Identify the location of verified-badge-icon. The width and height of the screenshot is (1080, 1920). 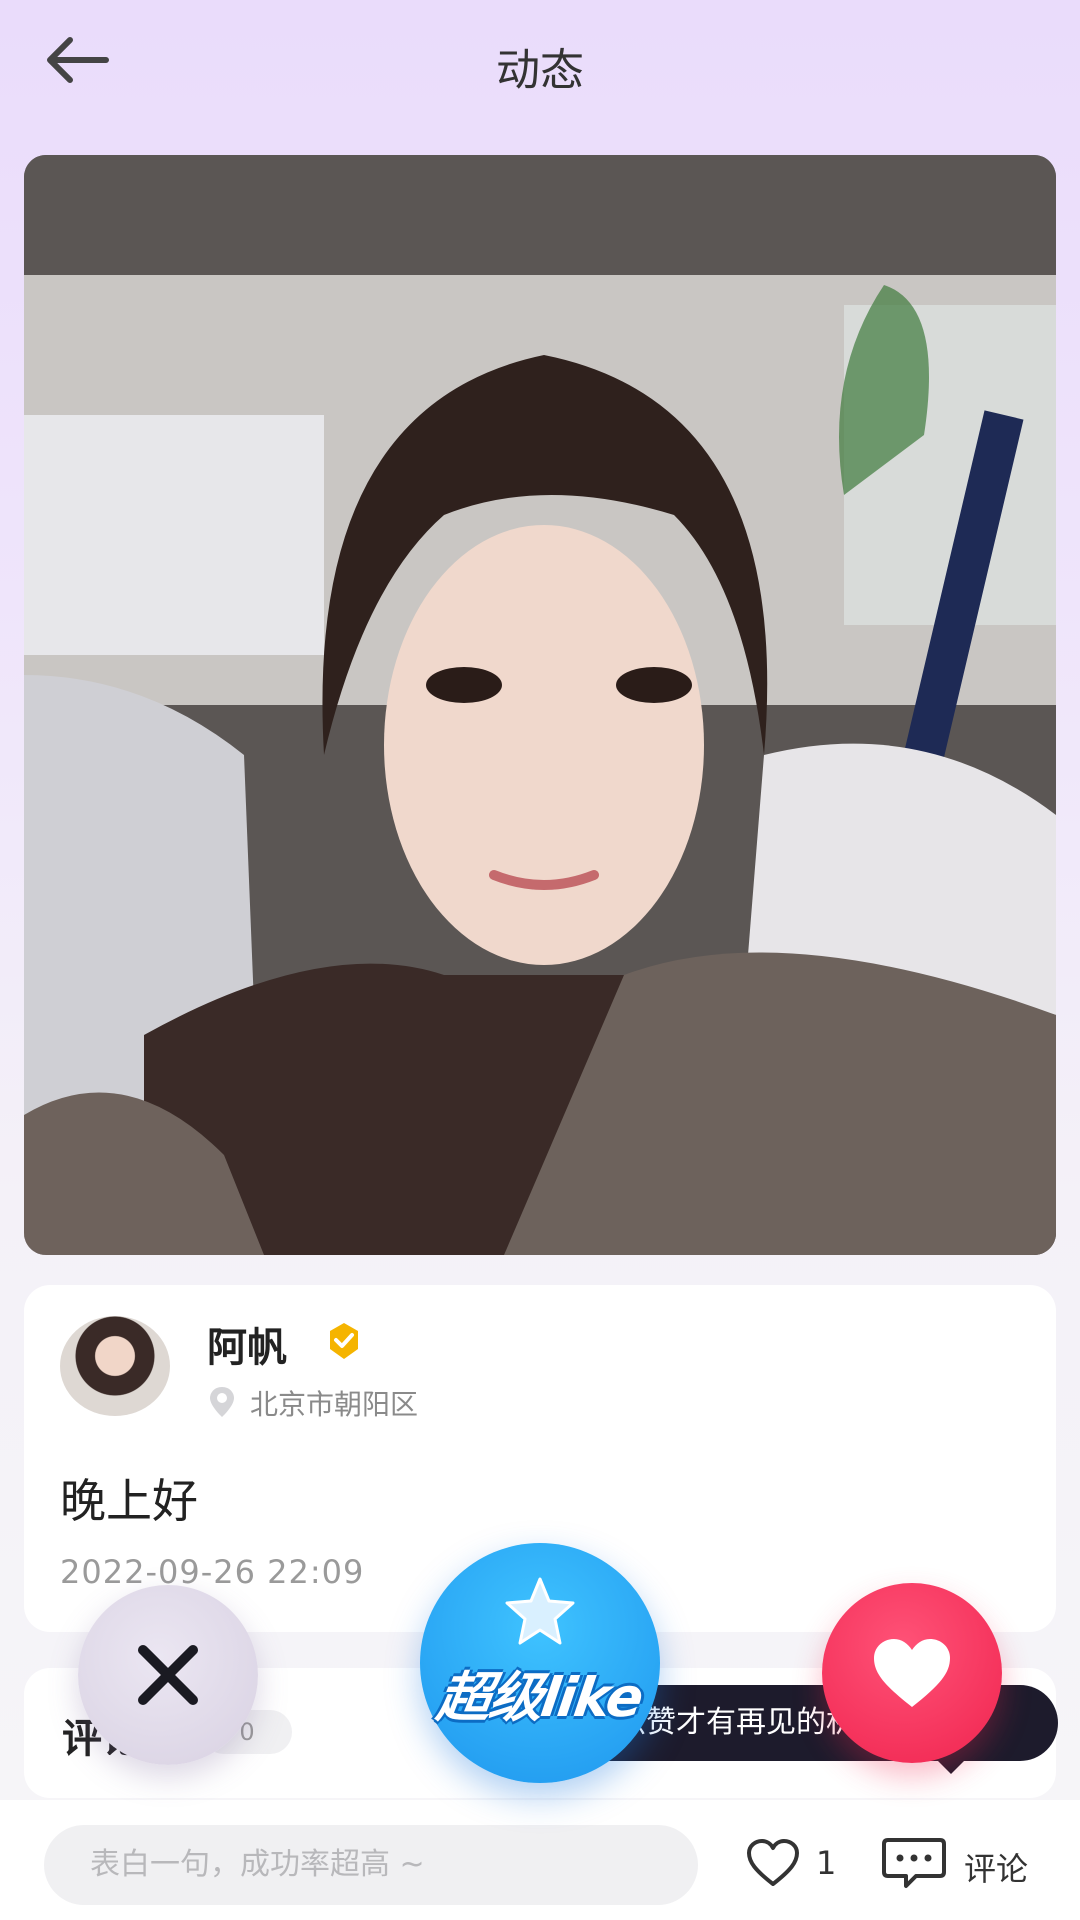
(344, 1341).